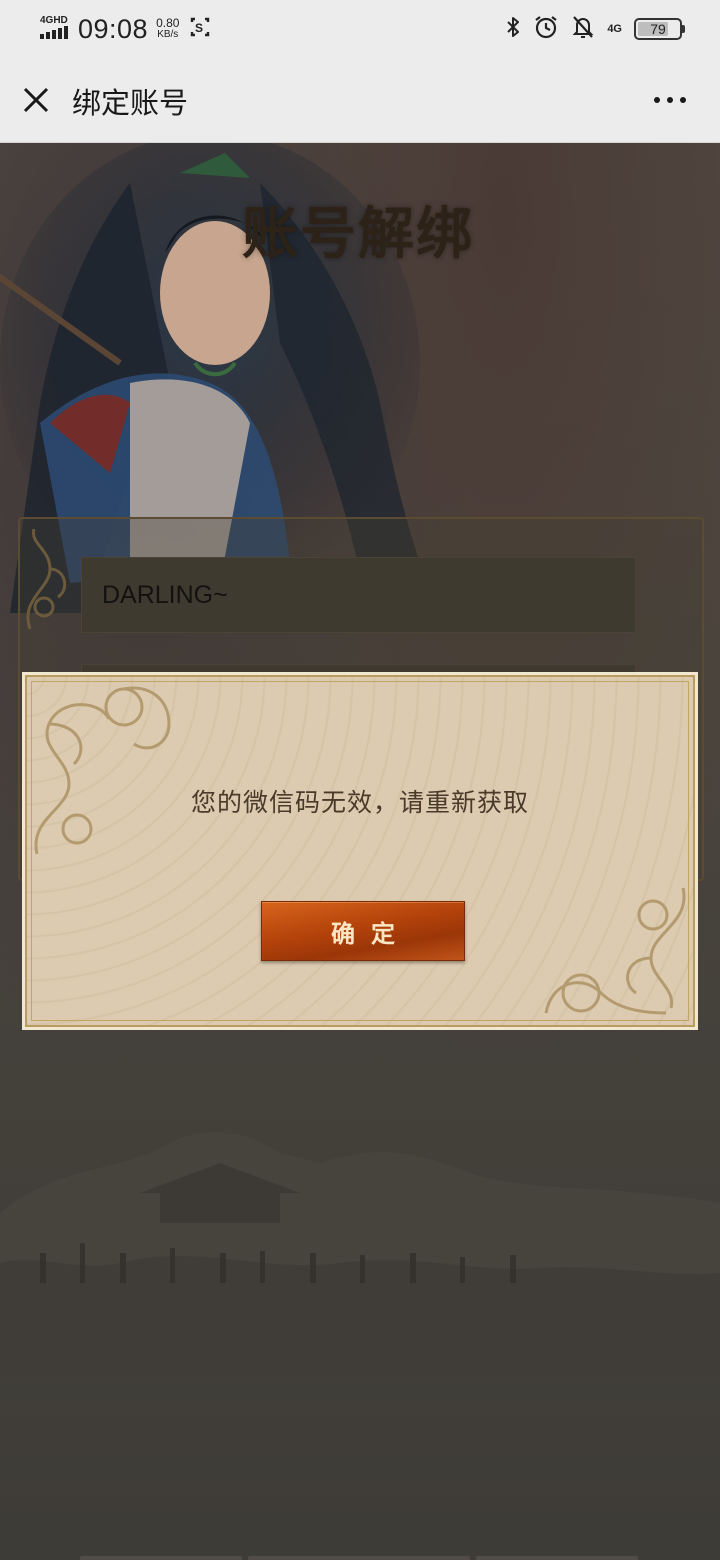 The width and height of the screenshot is (720, 1560). I want to click on battery-icon: 79, so click(659, 29).